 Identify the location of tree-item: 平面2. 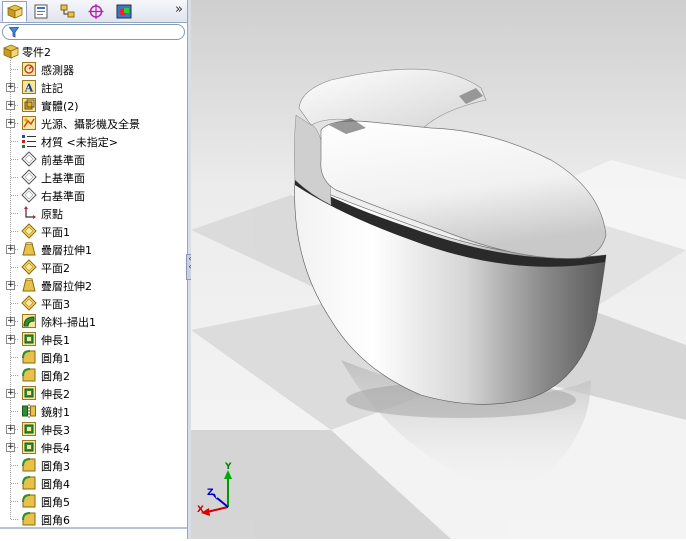
(93, 267).